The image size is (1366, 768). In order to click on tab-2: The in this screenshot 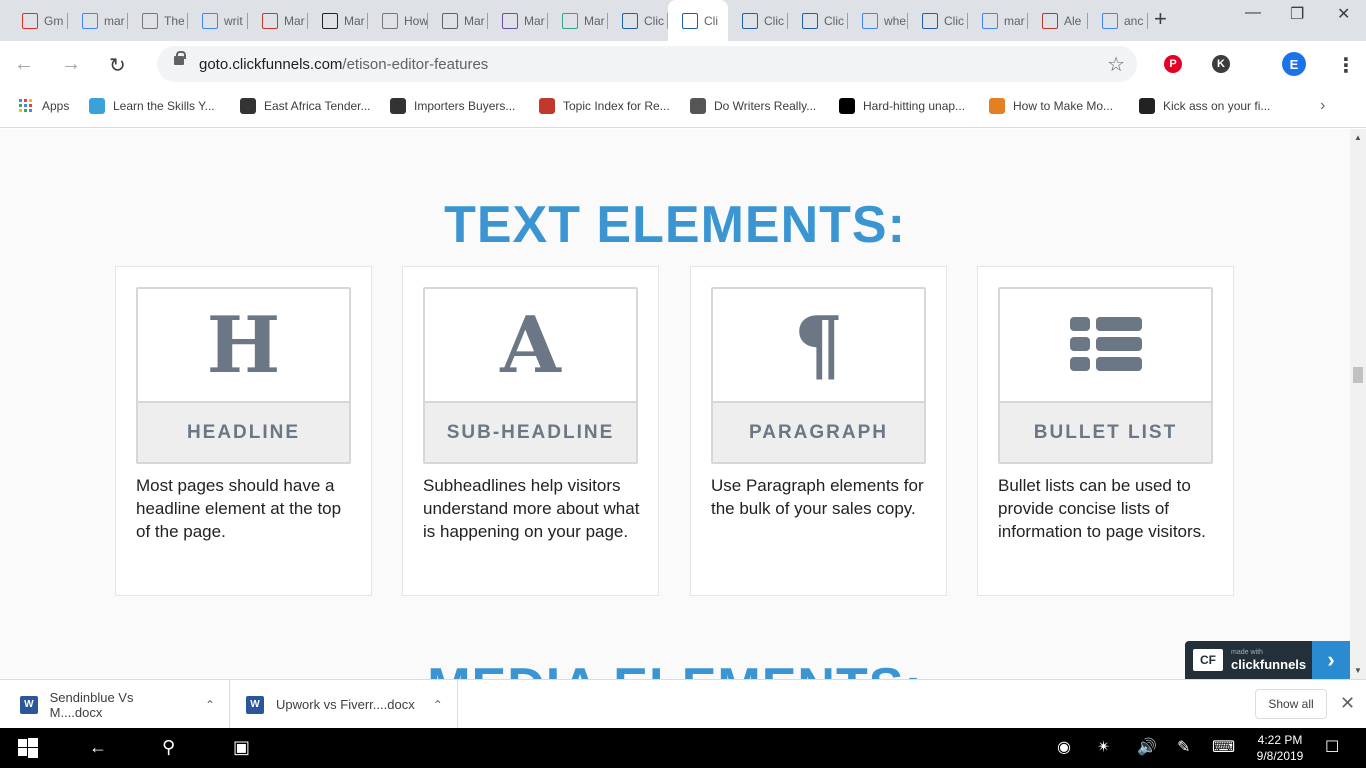, I will do `click(158, 21)`.